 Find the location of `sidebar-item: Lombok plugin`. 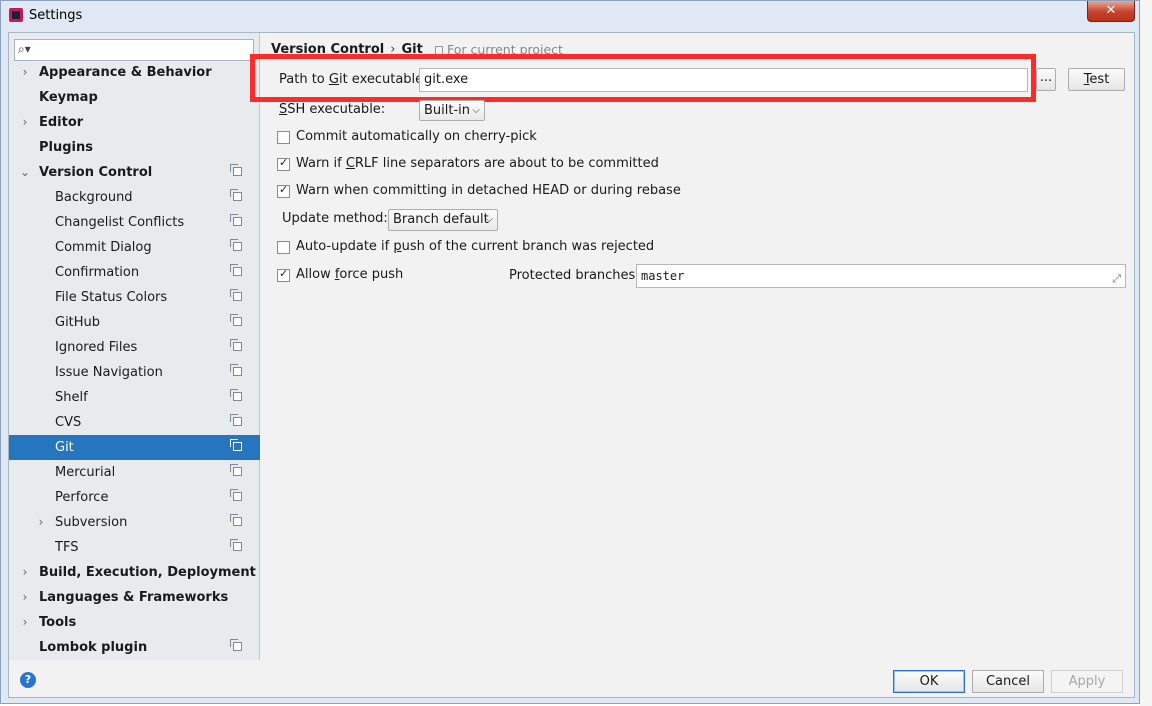

sidebar-item: Lombok plugin is located at coordinates (134, 647).